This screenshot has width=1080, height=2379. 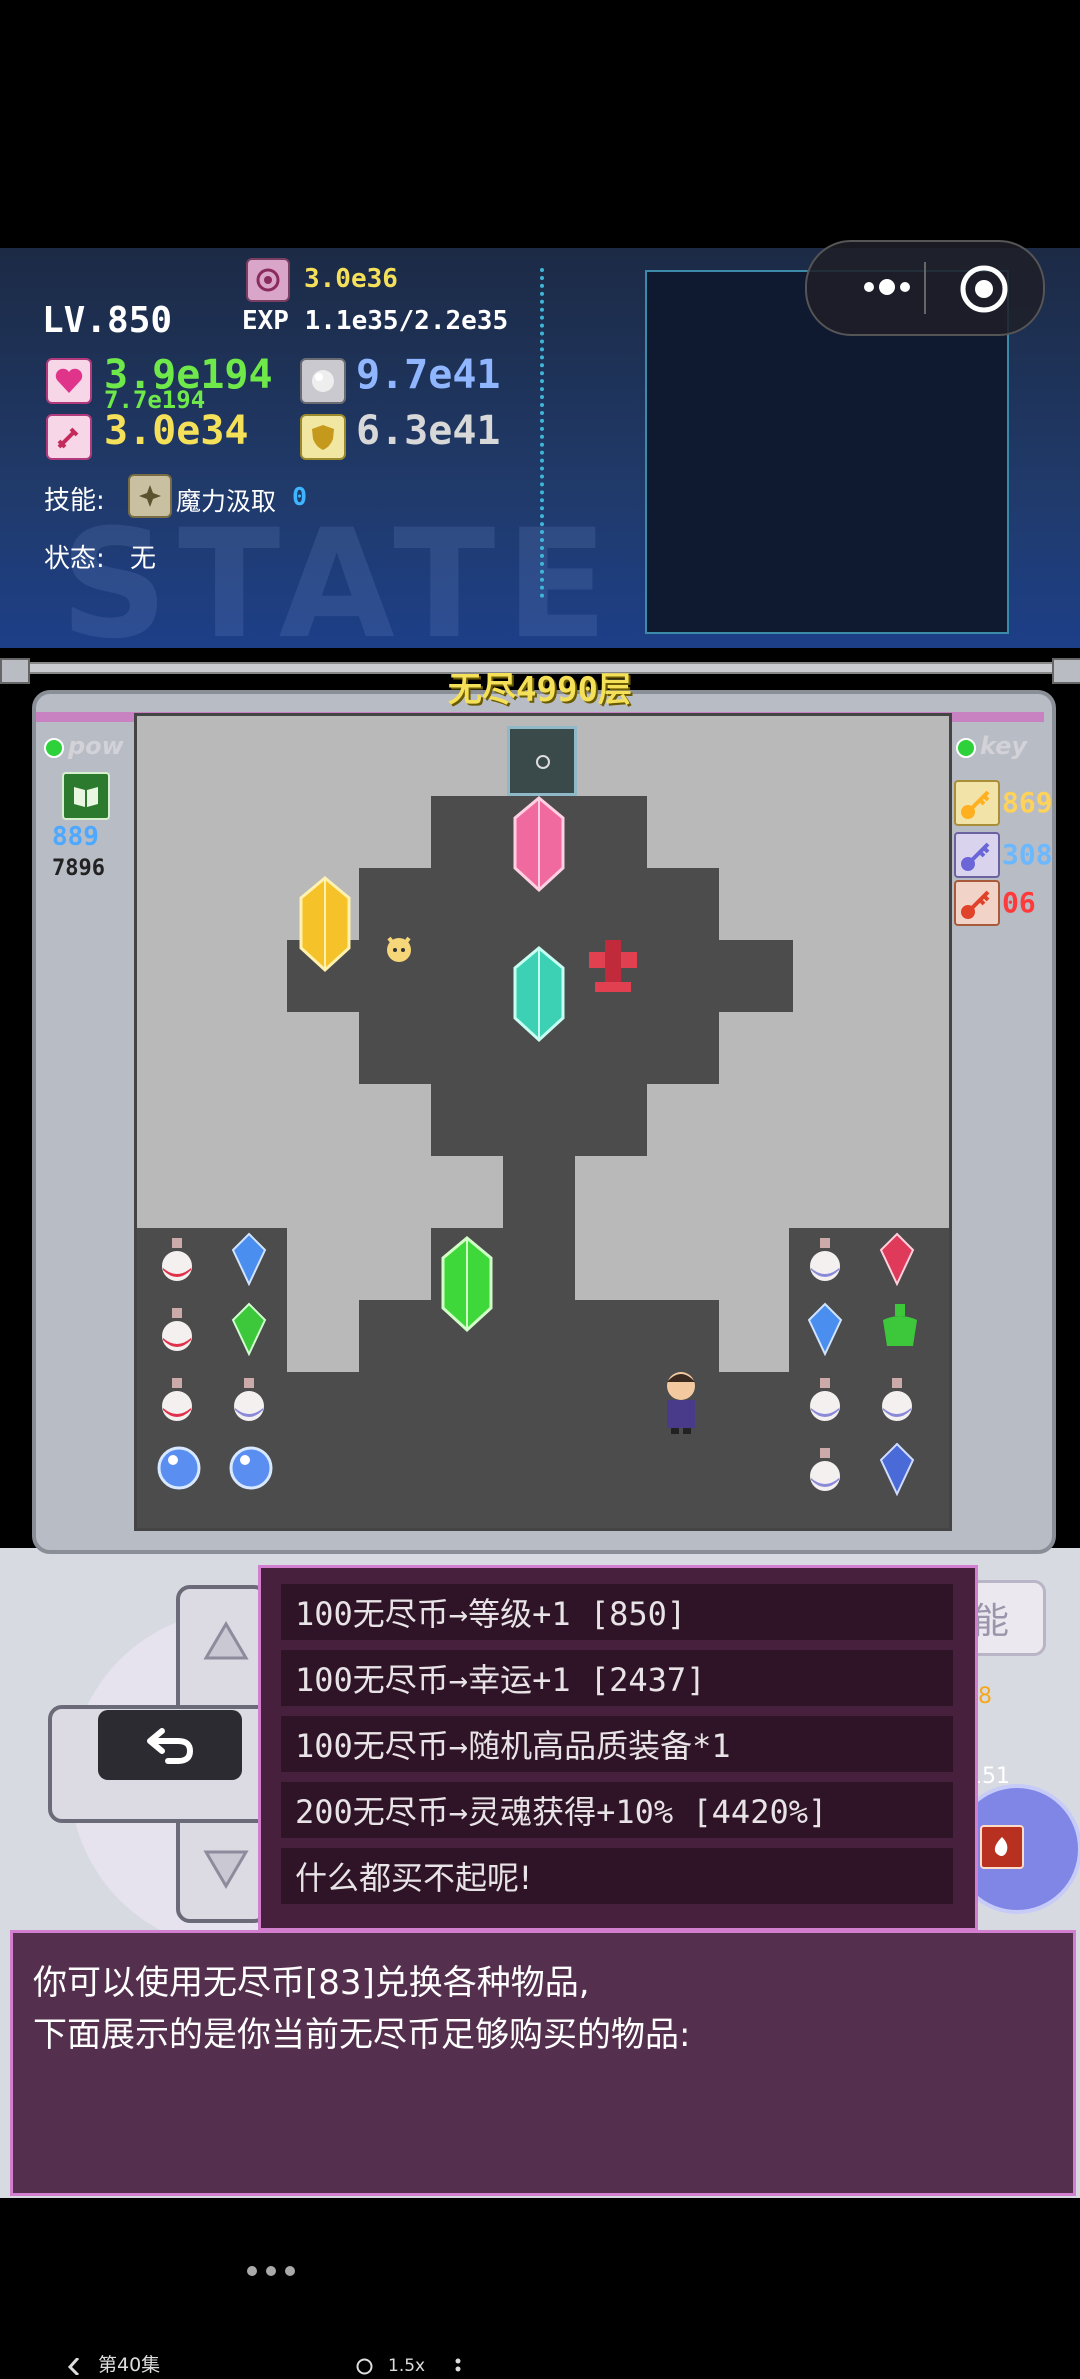 What do you see at coordinates (900, 1329) in the screenshot?
I see `green-flask-icon` at bounding box center [900, 1329].